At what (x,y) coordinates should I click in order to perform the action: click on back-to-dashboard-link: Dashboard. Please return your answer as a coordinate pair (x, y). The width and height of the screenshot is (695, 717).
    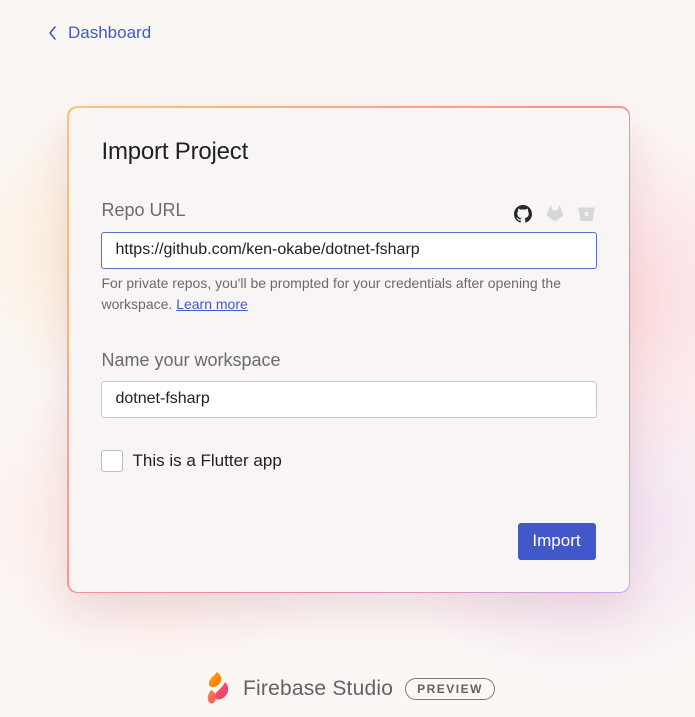
    Looking at the image, I should click on (98, 33).